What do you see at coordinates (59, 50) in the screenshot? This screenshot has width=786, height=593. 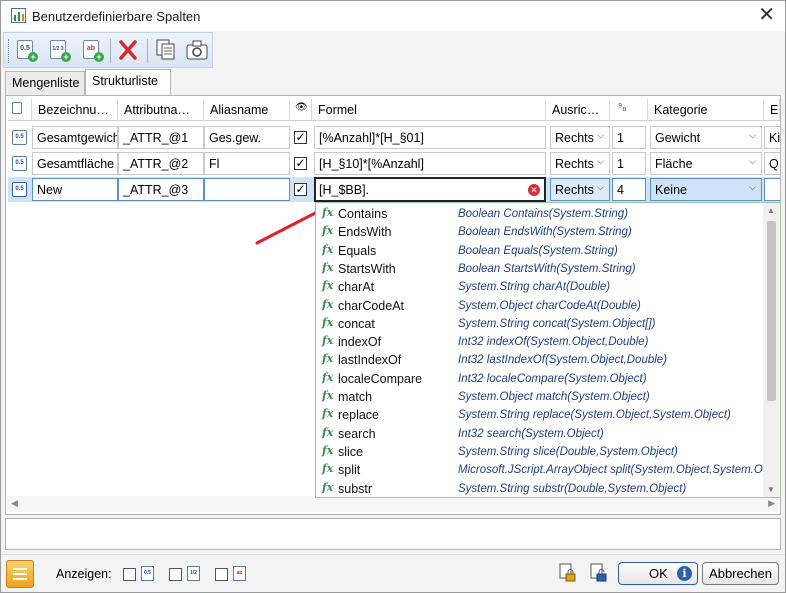 I see `new-numeric-column-button: 1/2 3 +` at bounding box center [59, 50].